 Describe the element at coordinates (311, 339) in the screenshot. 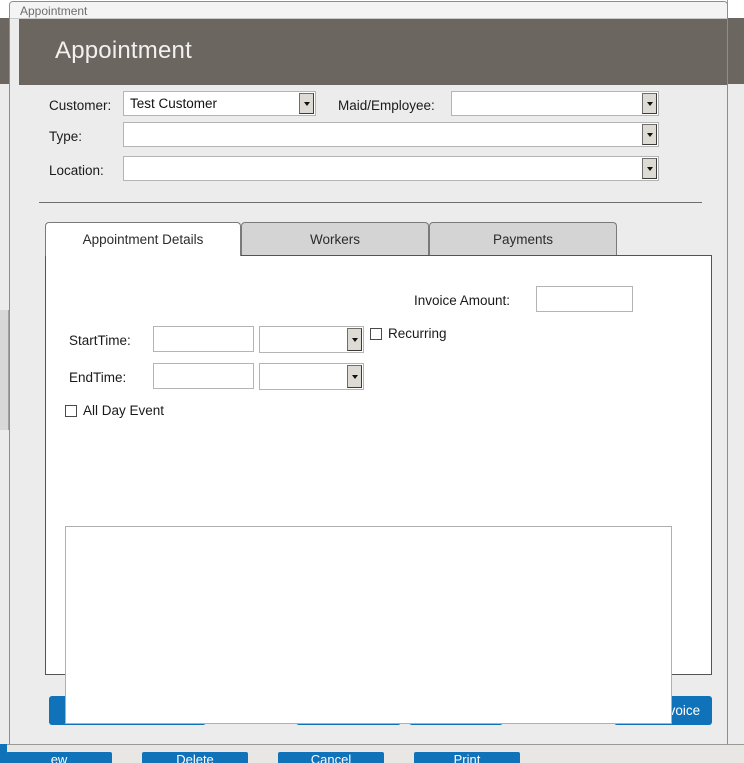

I see `start-time-period-combobox` at that location.